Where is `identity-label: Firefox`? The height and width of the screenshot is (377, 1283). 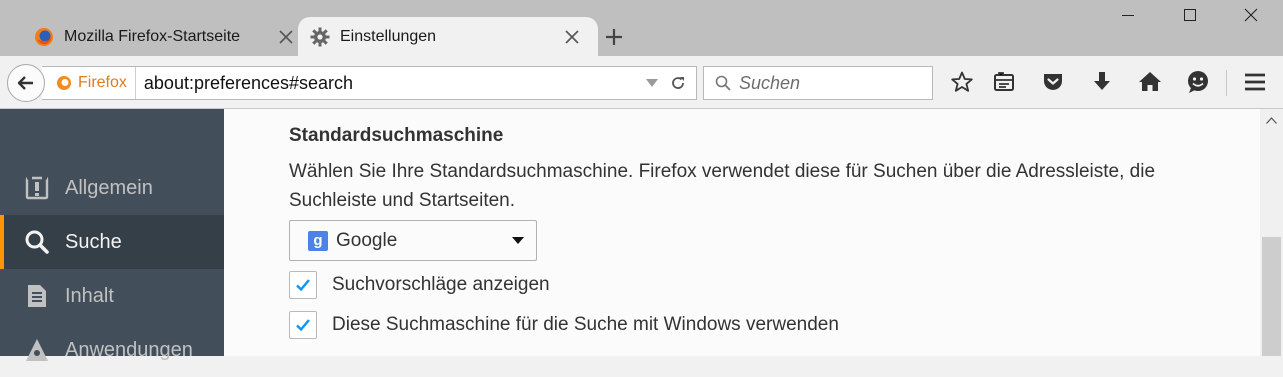
identity-label: Firefox is located at coordinates (102, 82).